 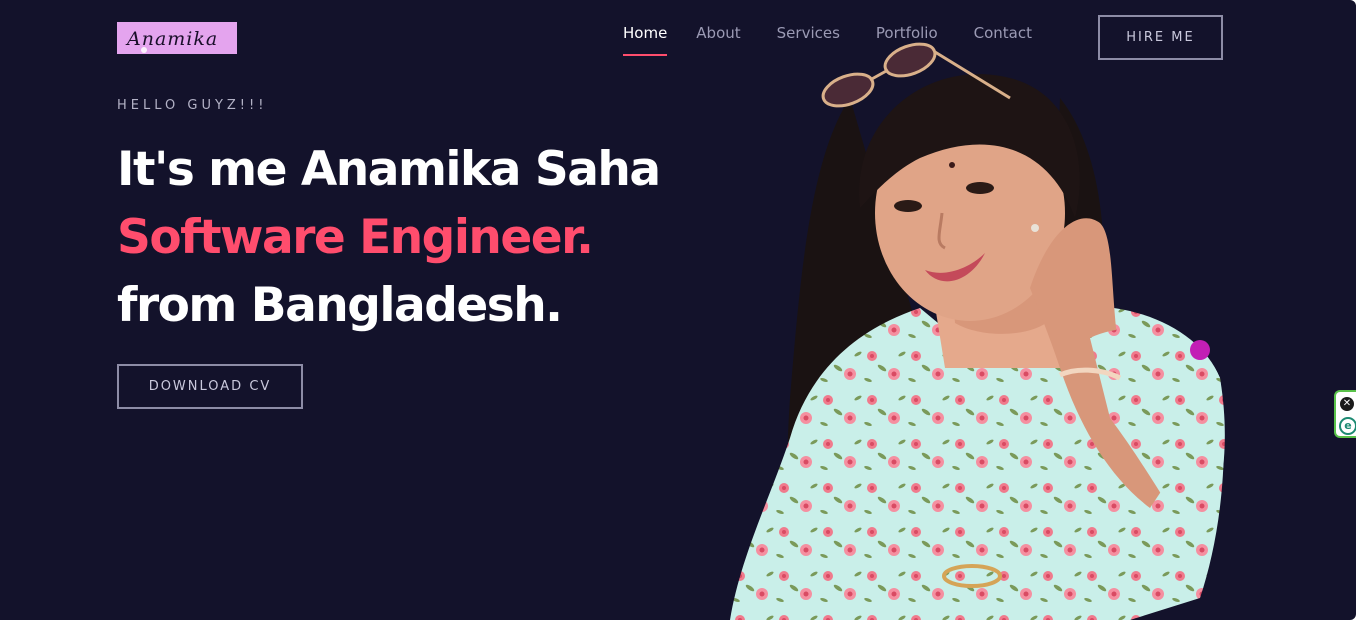 What do you see at coordinates (355, 237) in the screenshot?
I see `hero-title-line-2: Software Engineer.` at bounding box center [355, 237].